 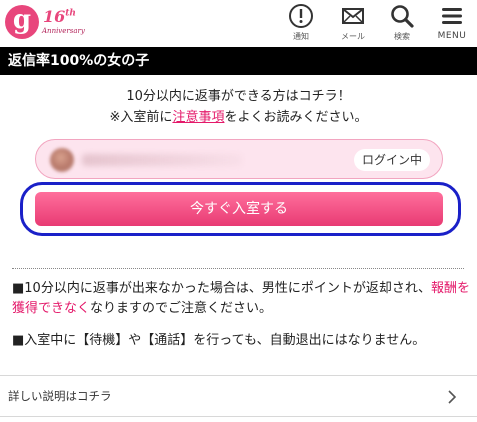 What do you see at coordinates (353, 36) in the screenshot?
I see `mail-label: メール` at bounding box center [353, 36].